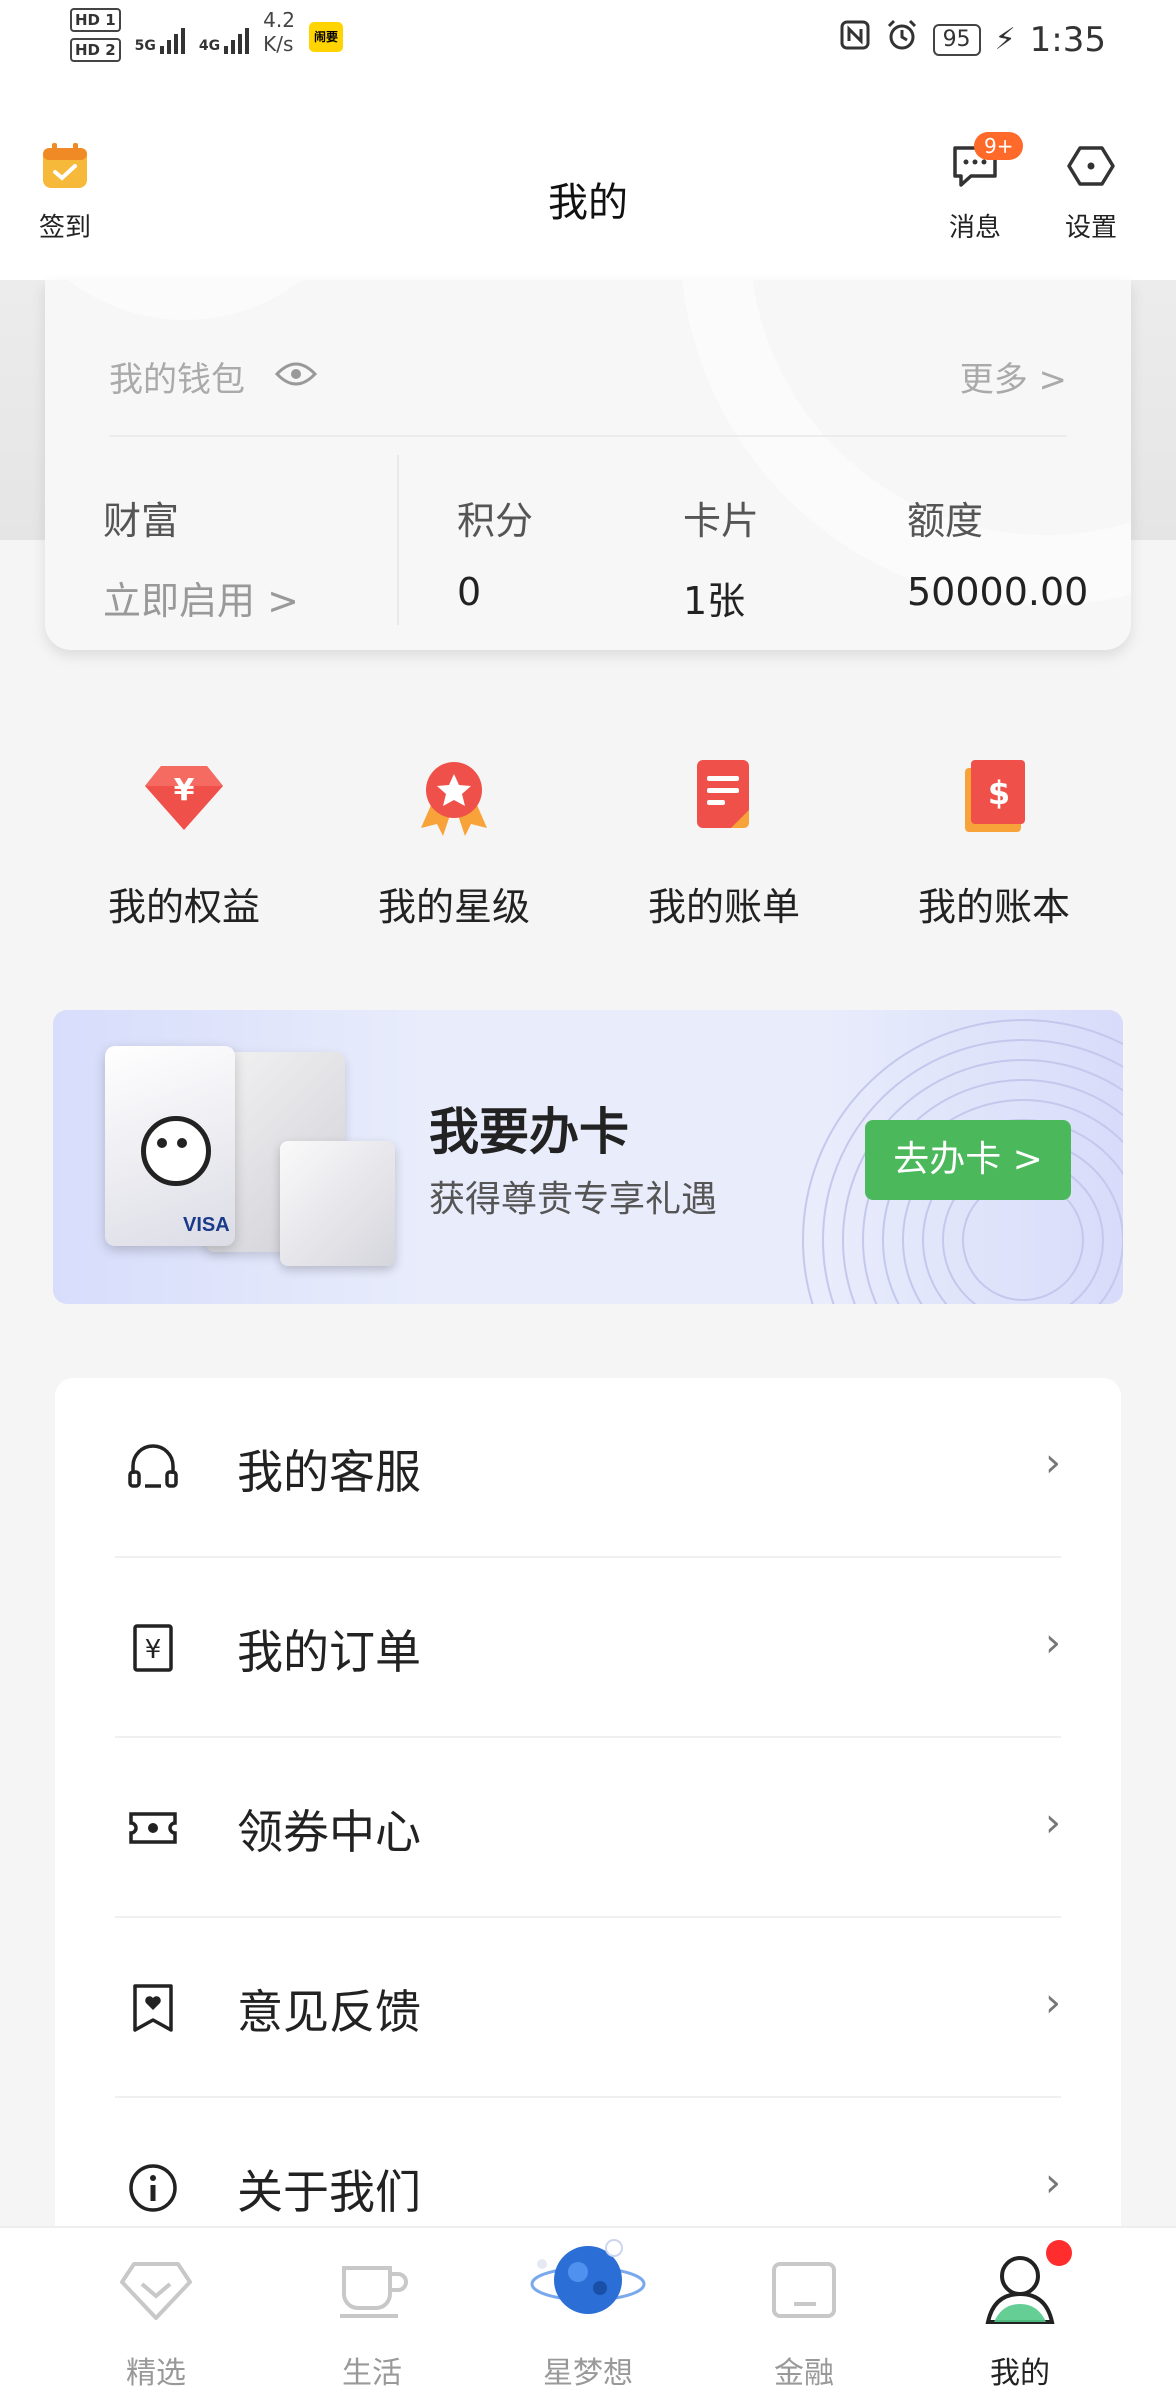 The image size is (1176, 2402). What do you see at coordinates (721, 521) in the screenshot?
I see `cards-label: 卡片` at bounding box center [721, 521].